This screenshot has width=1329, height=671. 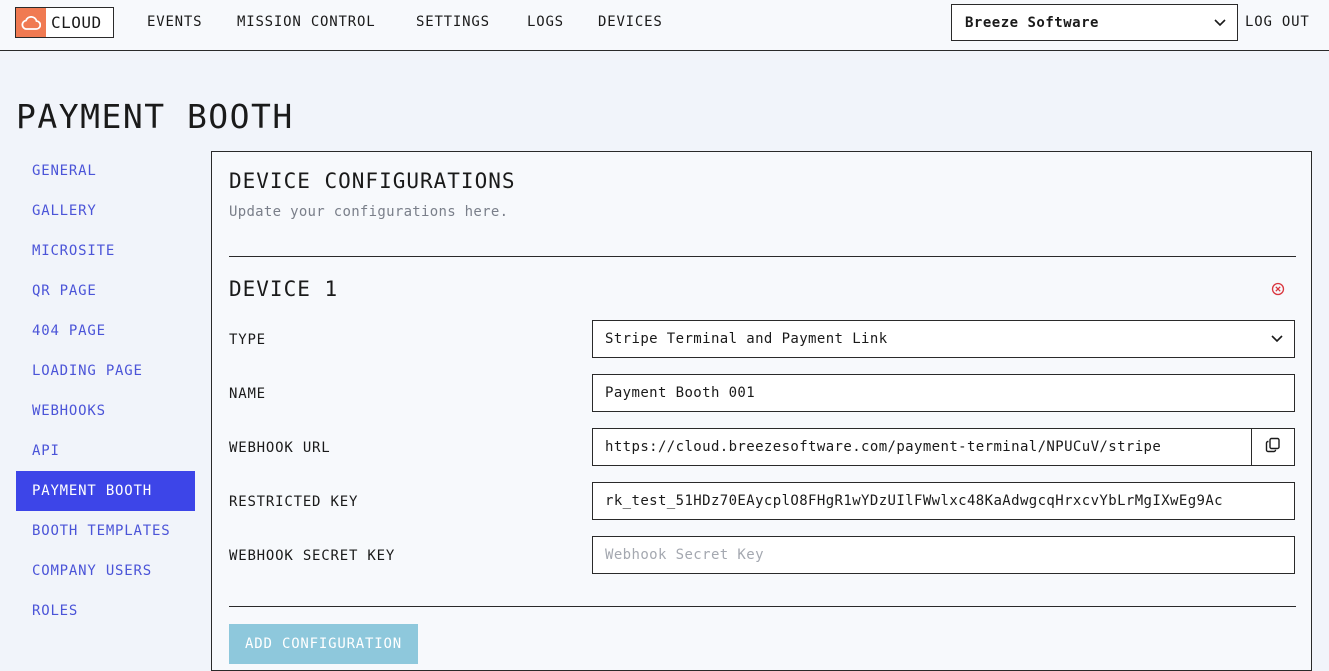 I want to click on sidebar-item-api: API, so click(x=105, y=451).